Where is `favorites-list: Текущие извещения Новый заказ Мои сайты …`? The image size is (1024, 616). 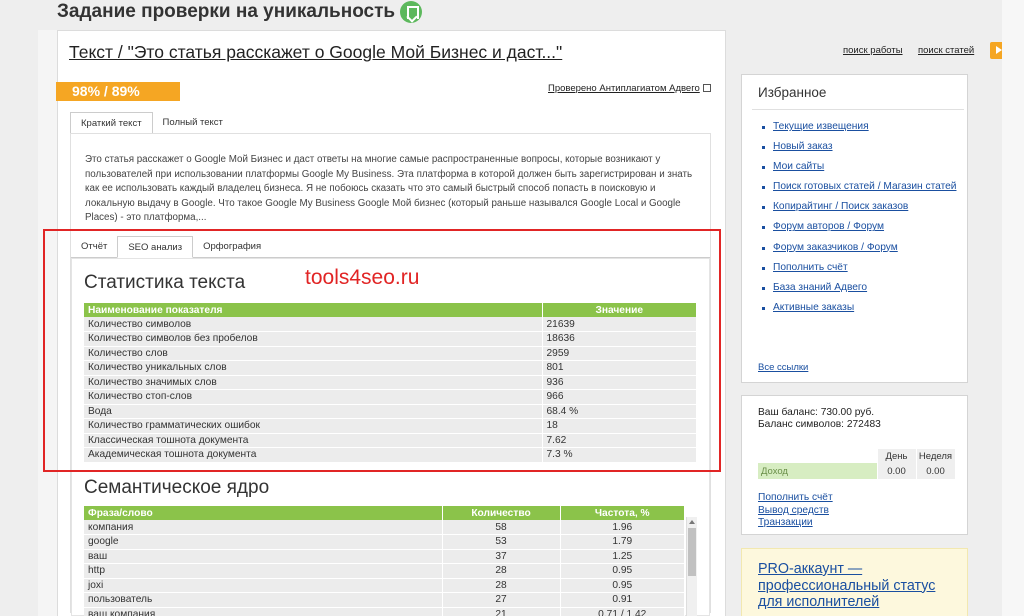
favorites-list: Текущие извещения Новый заказ Мои сайты … is located at coordinates (862, 221).